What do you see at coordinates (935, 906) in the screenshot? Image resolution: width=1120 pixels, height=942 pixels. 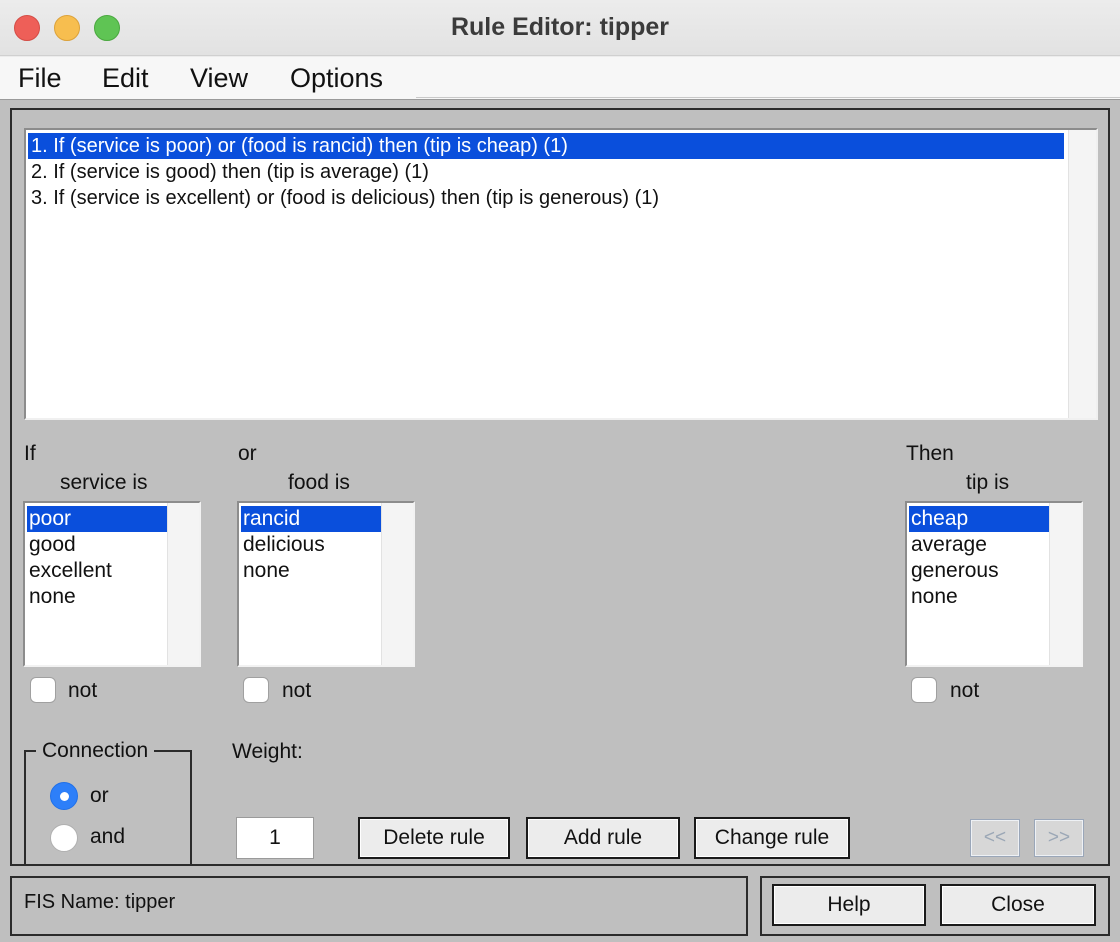 I see `dialog-buttons-frame: Help Close` at bounding box center [935, 906].